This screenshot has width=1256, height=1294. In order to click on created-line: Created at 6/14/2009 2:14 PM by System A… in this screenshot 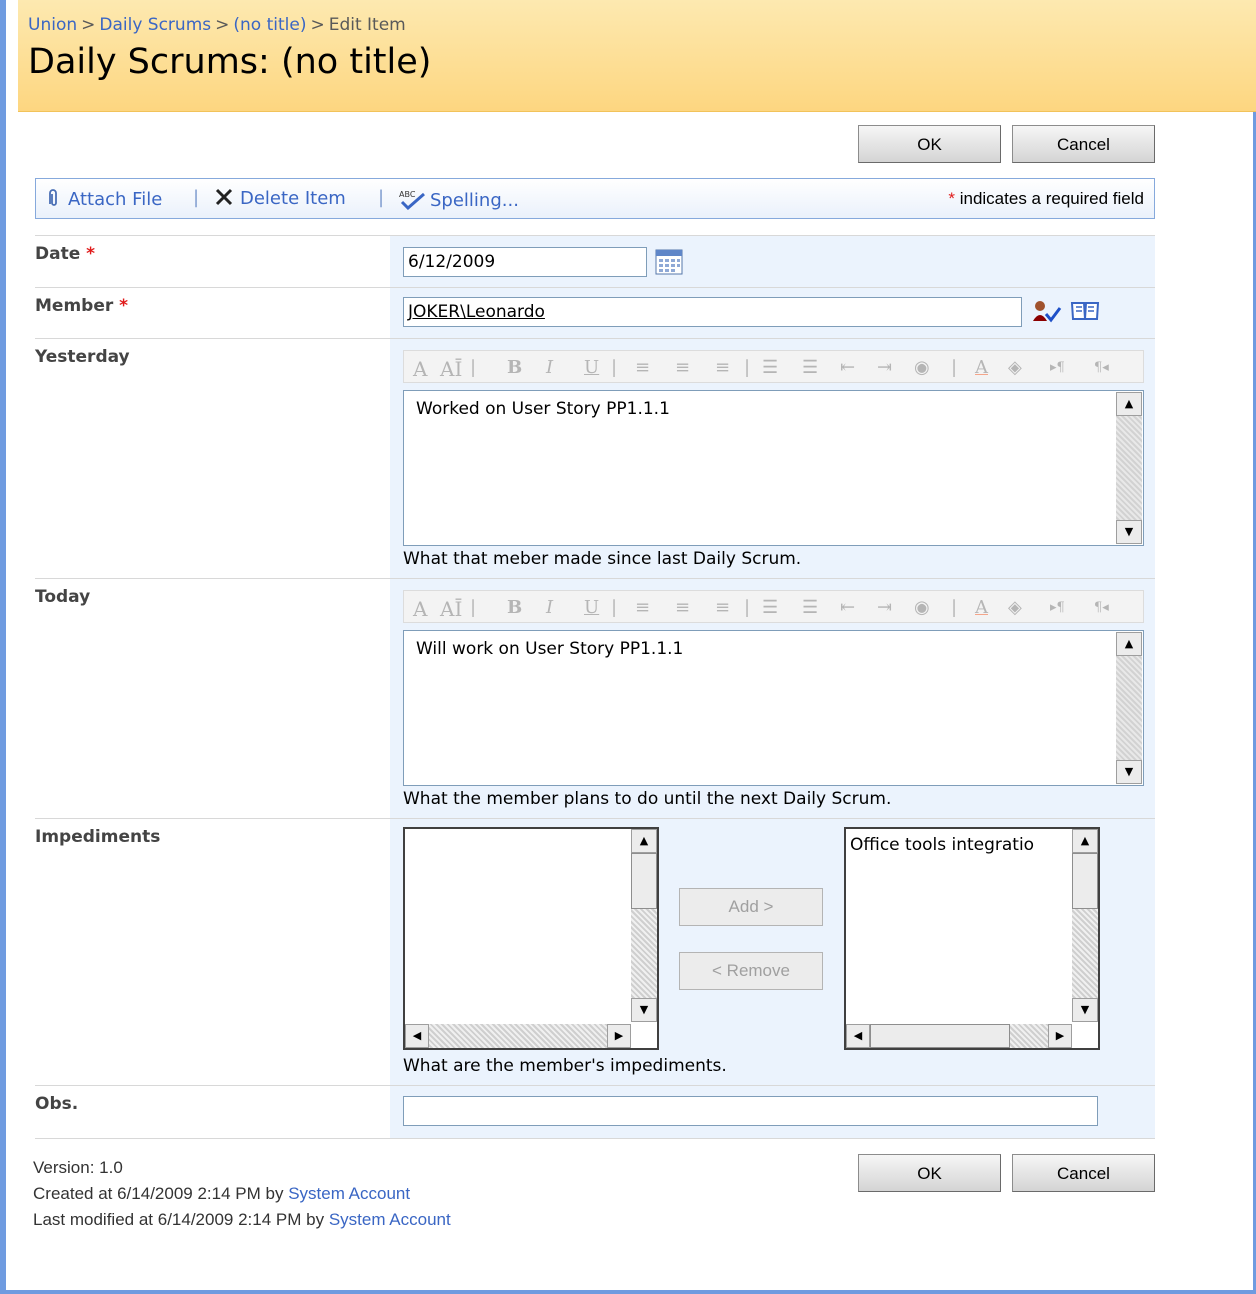, I will do `click(242, 1194)`.